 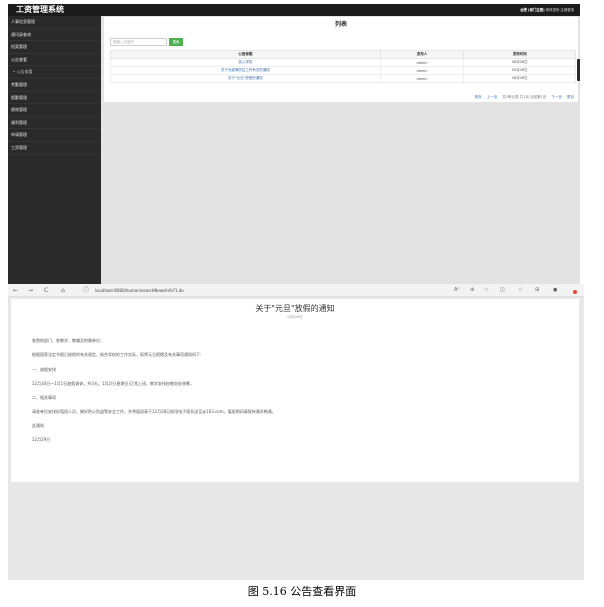 I want to click on table-header-row: 公告标题 发布人 发布时间, so click(x=343, y=54).